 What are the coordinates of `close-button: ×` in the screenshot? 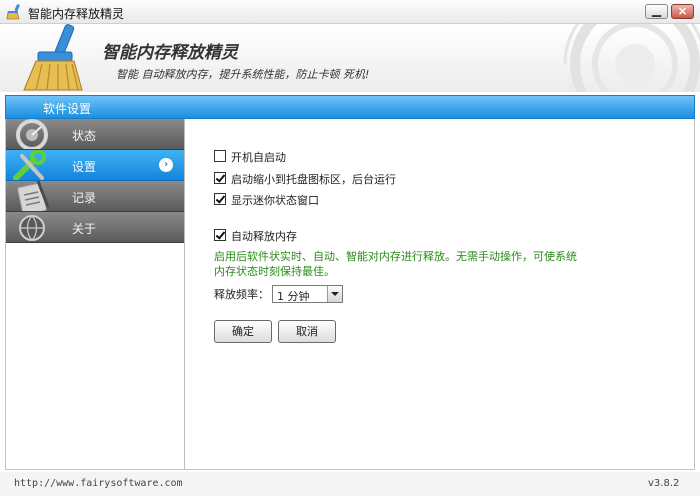 It's located at (682, 11).